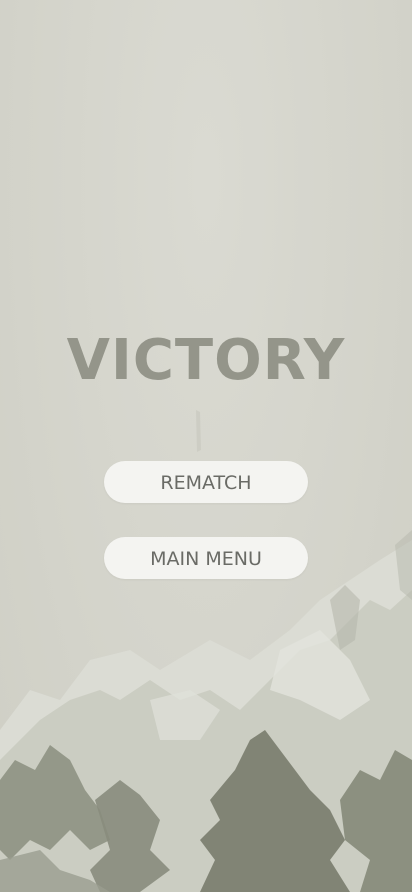  I want to click on main-menu-button: MAIN MENU, so click(206, 558).